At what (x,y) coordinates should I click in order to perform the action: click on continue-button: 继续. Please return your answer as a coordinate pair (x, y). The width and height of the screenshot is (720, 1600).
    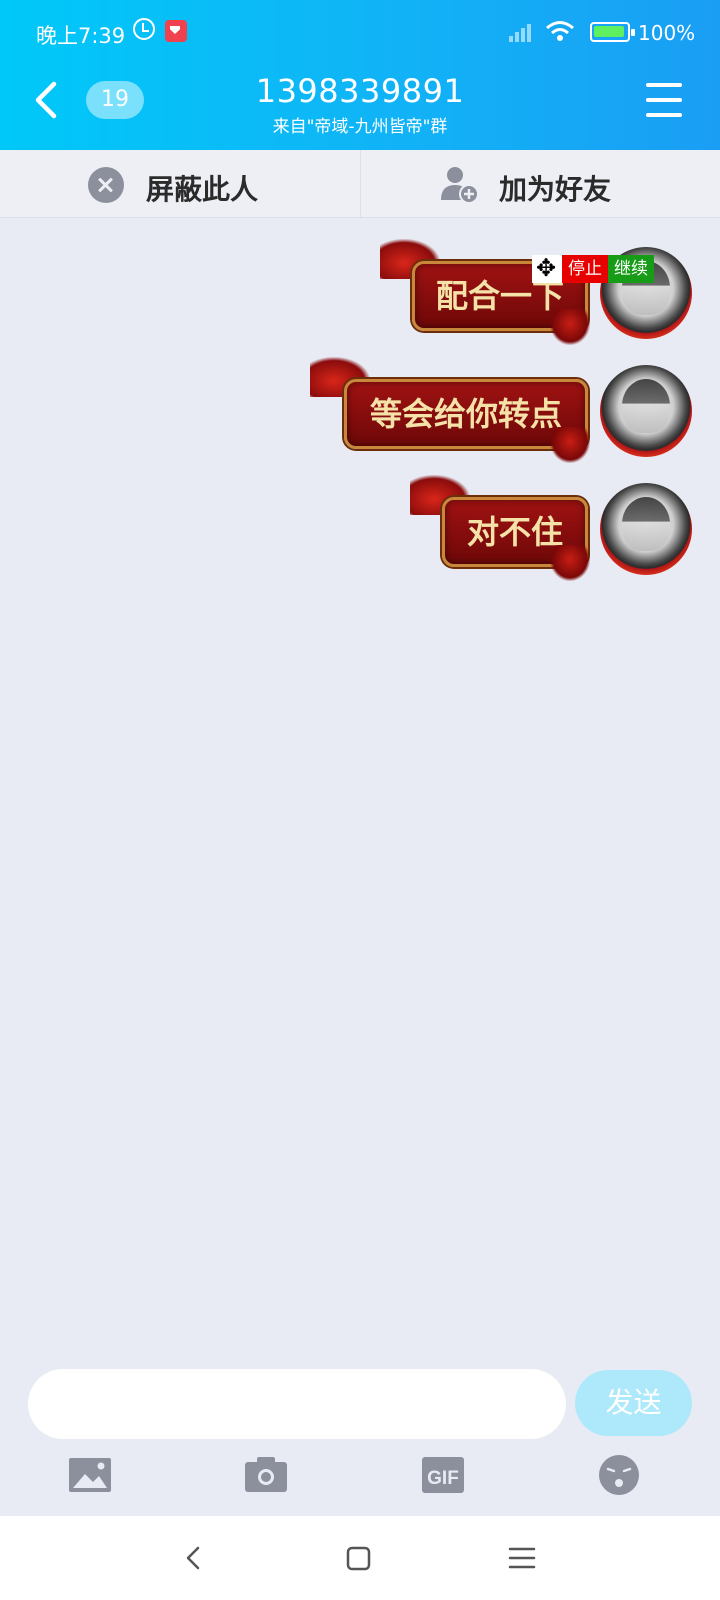
    Looking at the image, I should click on (631, 269).